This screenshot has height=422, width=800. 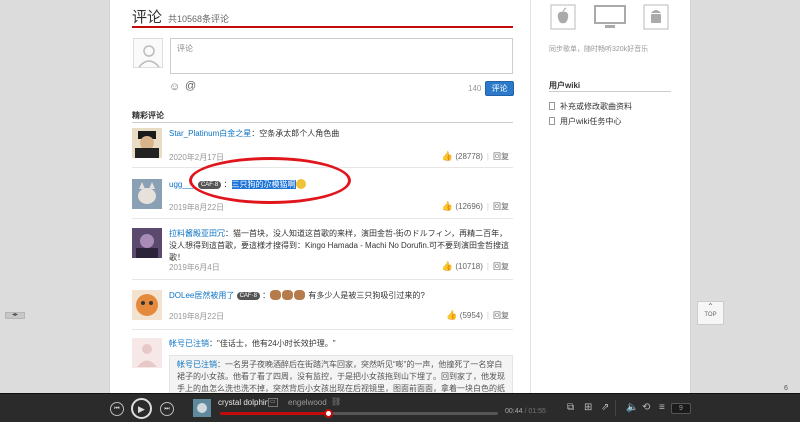 What do you see at coordinates (599, 49) in the screenshot?
I see `download-description: 同步歌单，随时畅听320k好音乐` at bounding box center [599, 49].